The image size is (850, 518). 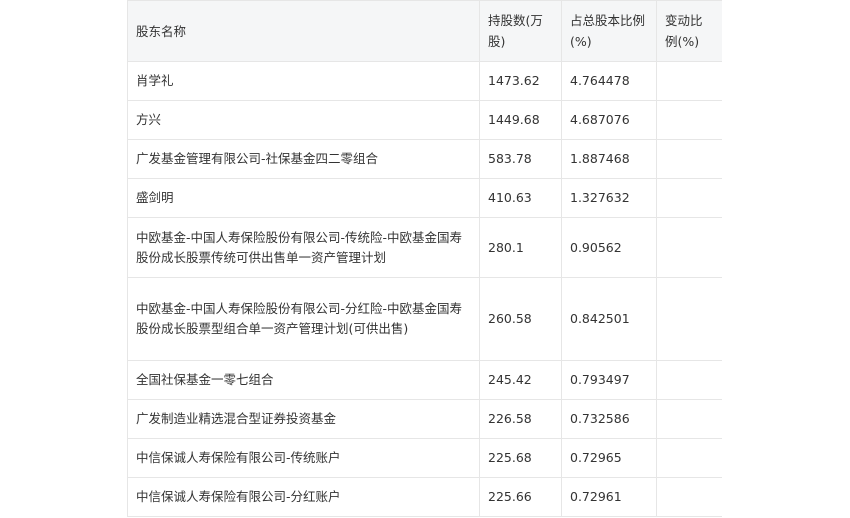 I want to click on cell-shareholder-name: 中信保诚人寿保险有限公司-传统账户, so click(x=303, y=458).